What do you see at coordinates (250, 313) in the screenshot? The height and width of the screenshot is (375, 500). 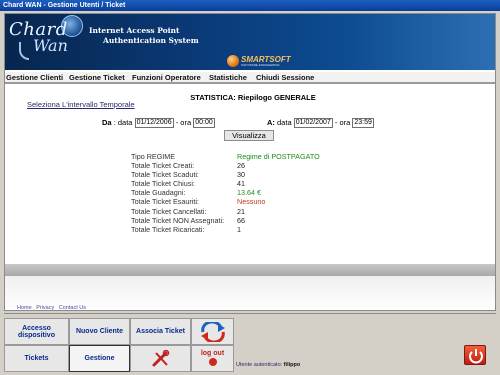 I see `nav-separator` at bounding box center [250, 313].